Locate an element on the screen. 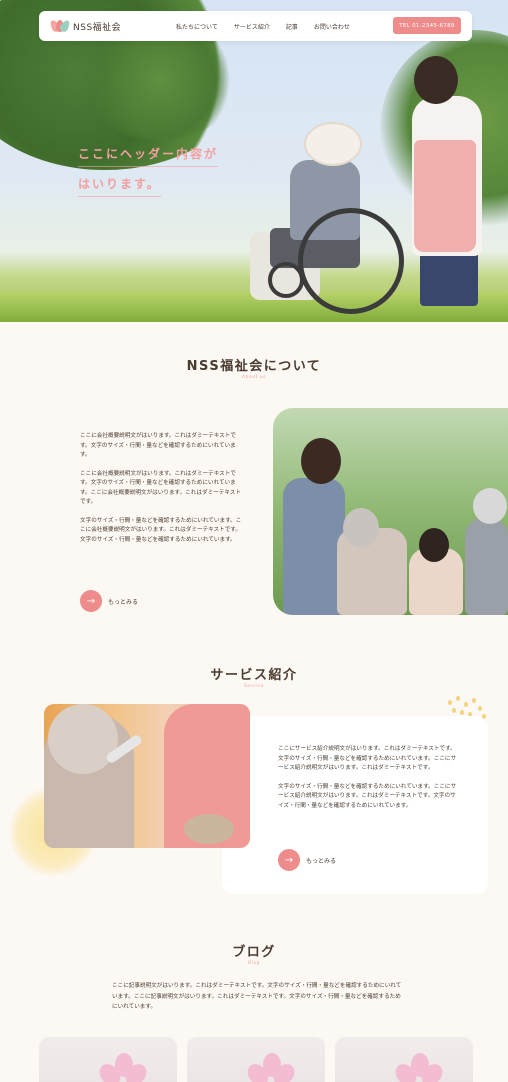 This screenshot has width=508, height=1082. hero-copy: ここにヘッダー内容が はいります。 is located at coordinates (148, 175).